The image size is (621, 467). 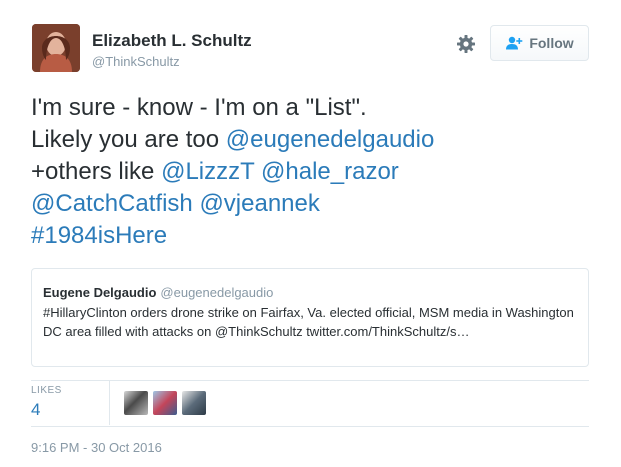 What do you see at coordinates (207, 171) in the screenshot?
I see `mention-link: @LizzzT` at bounding box center [207, 171].